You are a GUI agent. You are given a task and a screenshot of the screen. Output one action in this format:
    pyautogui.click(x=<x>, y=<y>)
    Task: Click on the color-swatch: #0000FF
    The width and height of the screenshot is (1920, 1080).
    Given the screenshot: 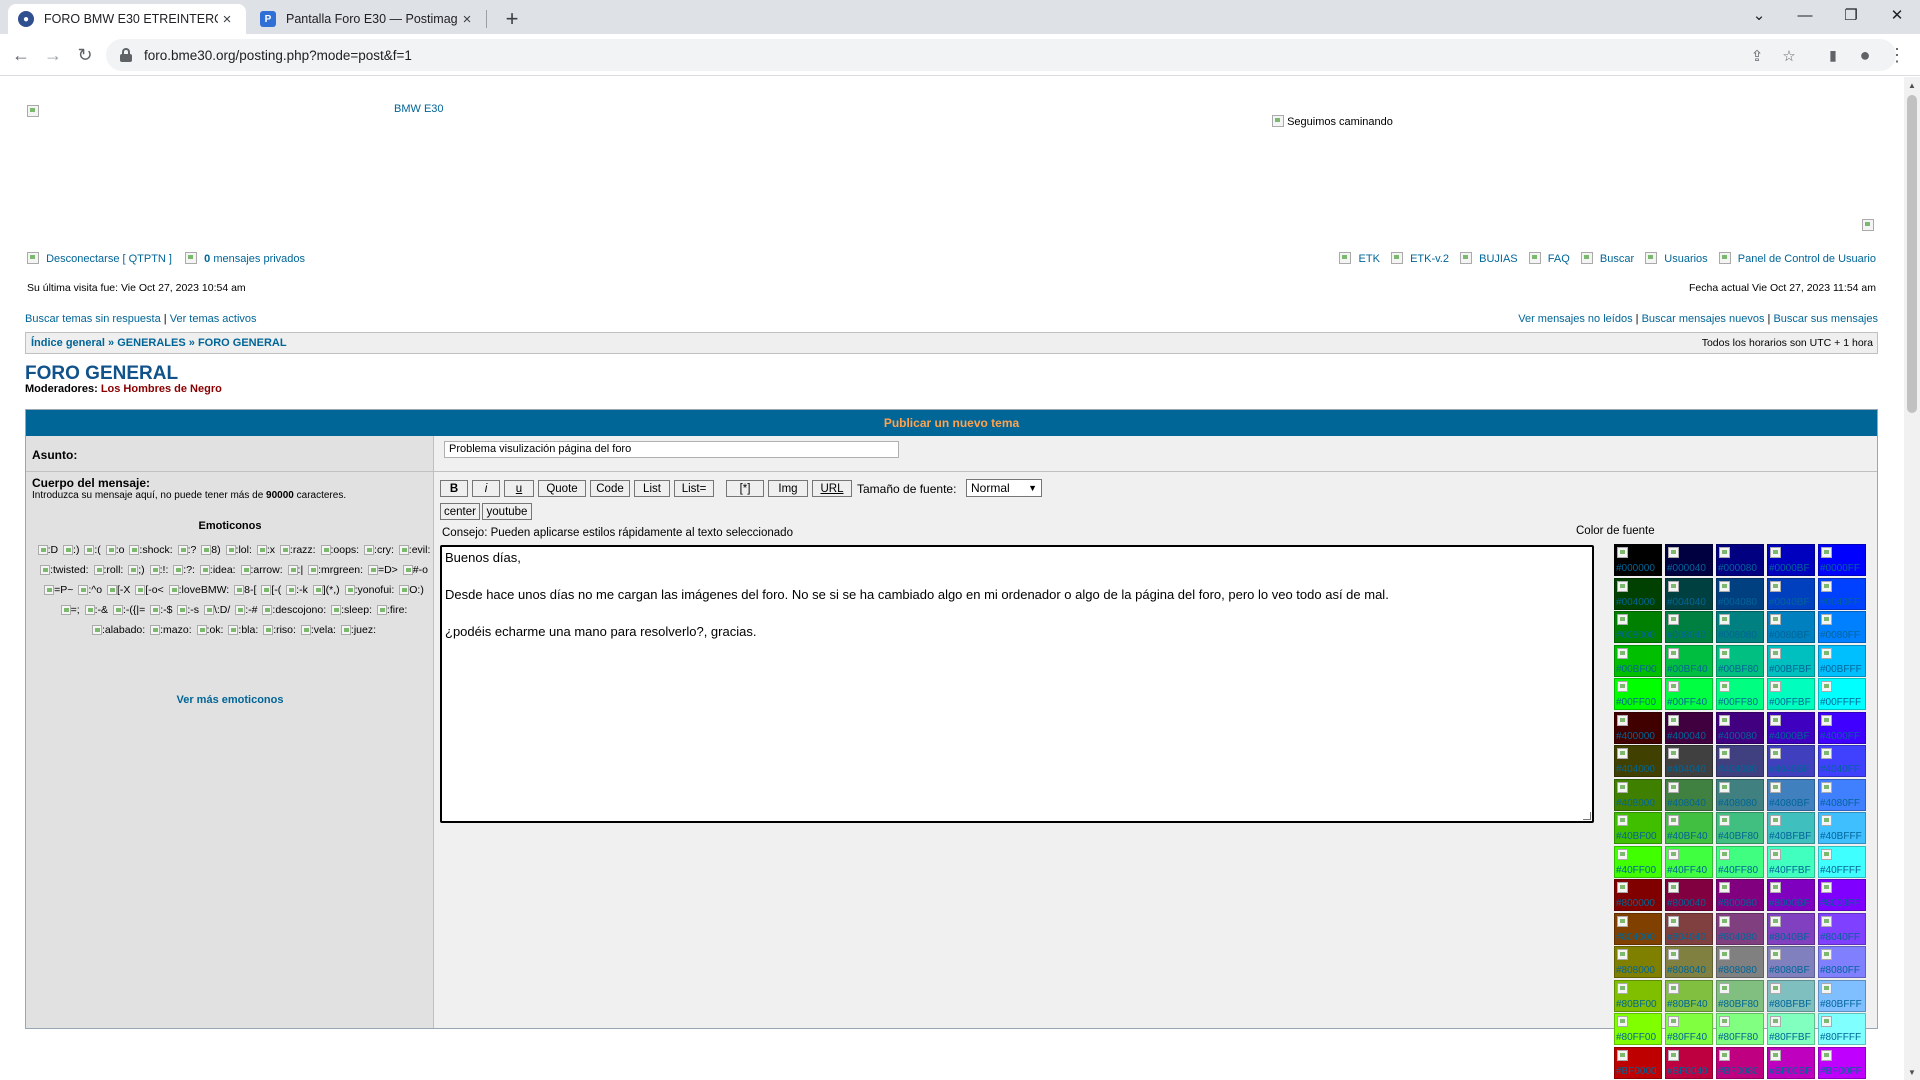 What is the action you would take?
    pyautogui.click(x=1842, y=560)
    